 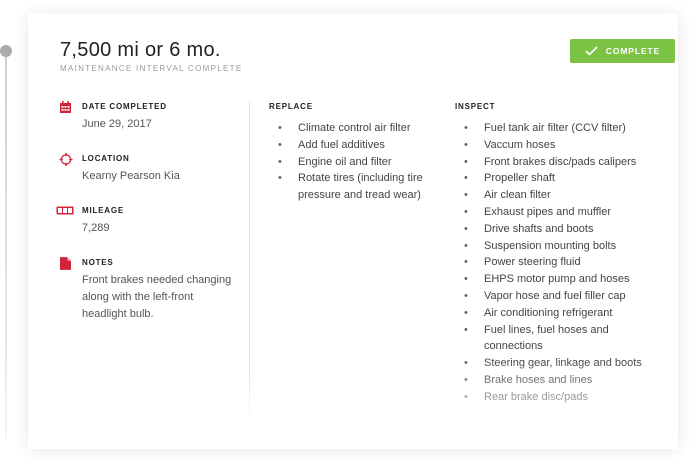 What do you see at coordinates (65, 263) in the screenshot?
I see `document-icon` at bounding box center [65, 263].